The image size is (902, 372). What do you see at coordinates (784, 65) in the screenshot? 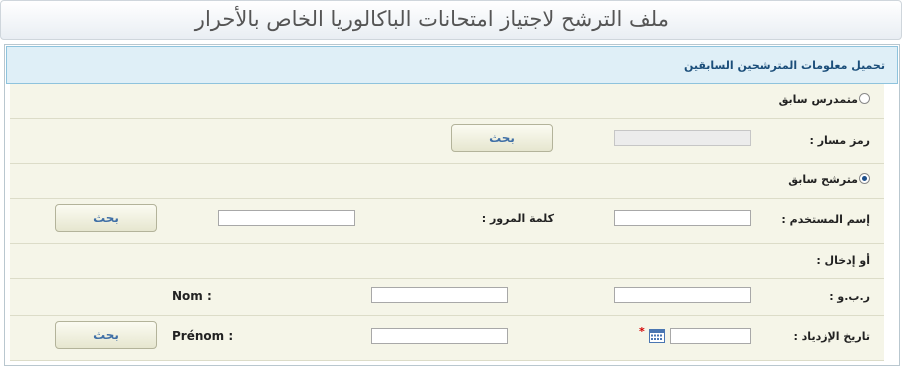
I see `section-title: تحميل معلومات المترشحين السابقين` at bounding box center [784, 65].